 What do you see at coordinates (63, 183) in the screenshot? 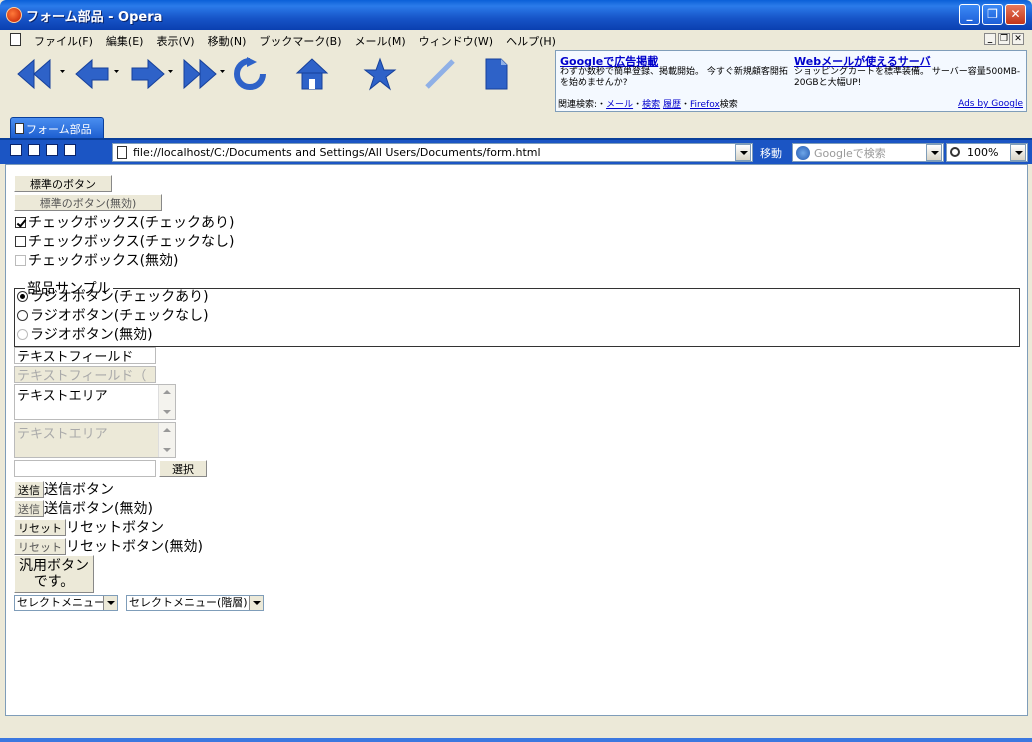
I see `standard-button: 標準のボタン` at bounding box center [63, 183].